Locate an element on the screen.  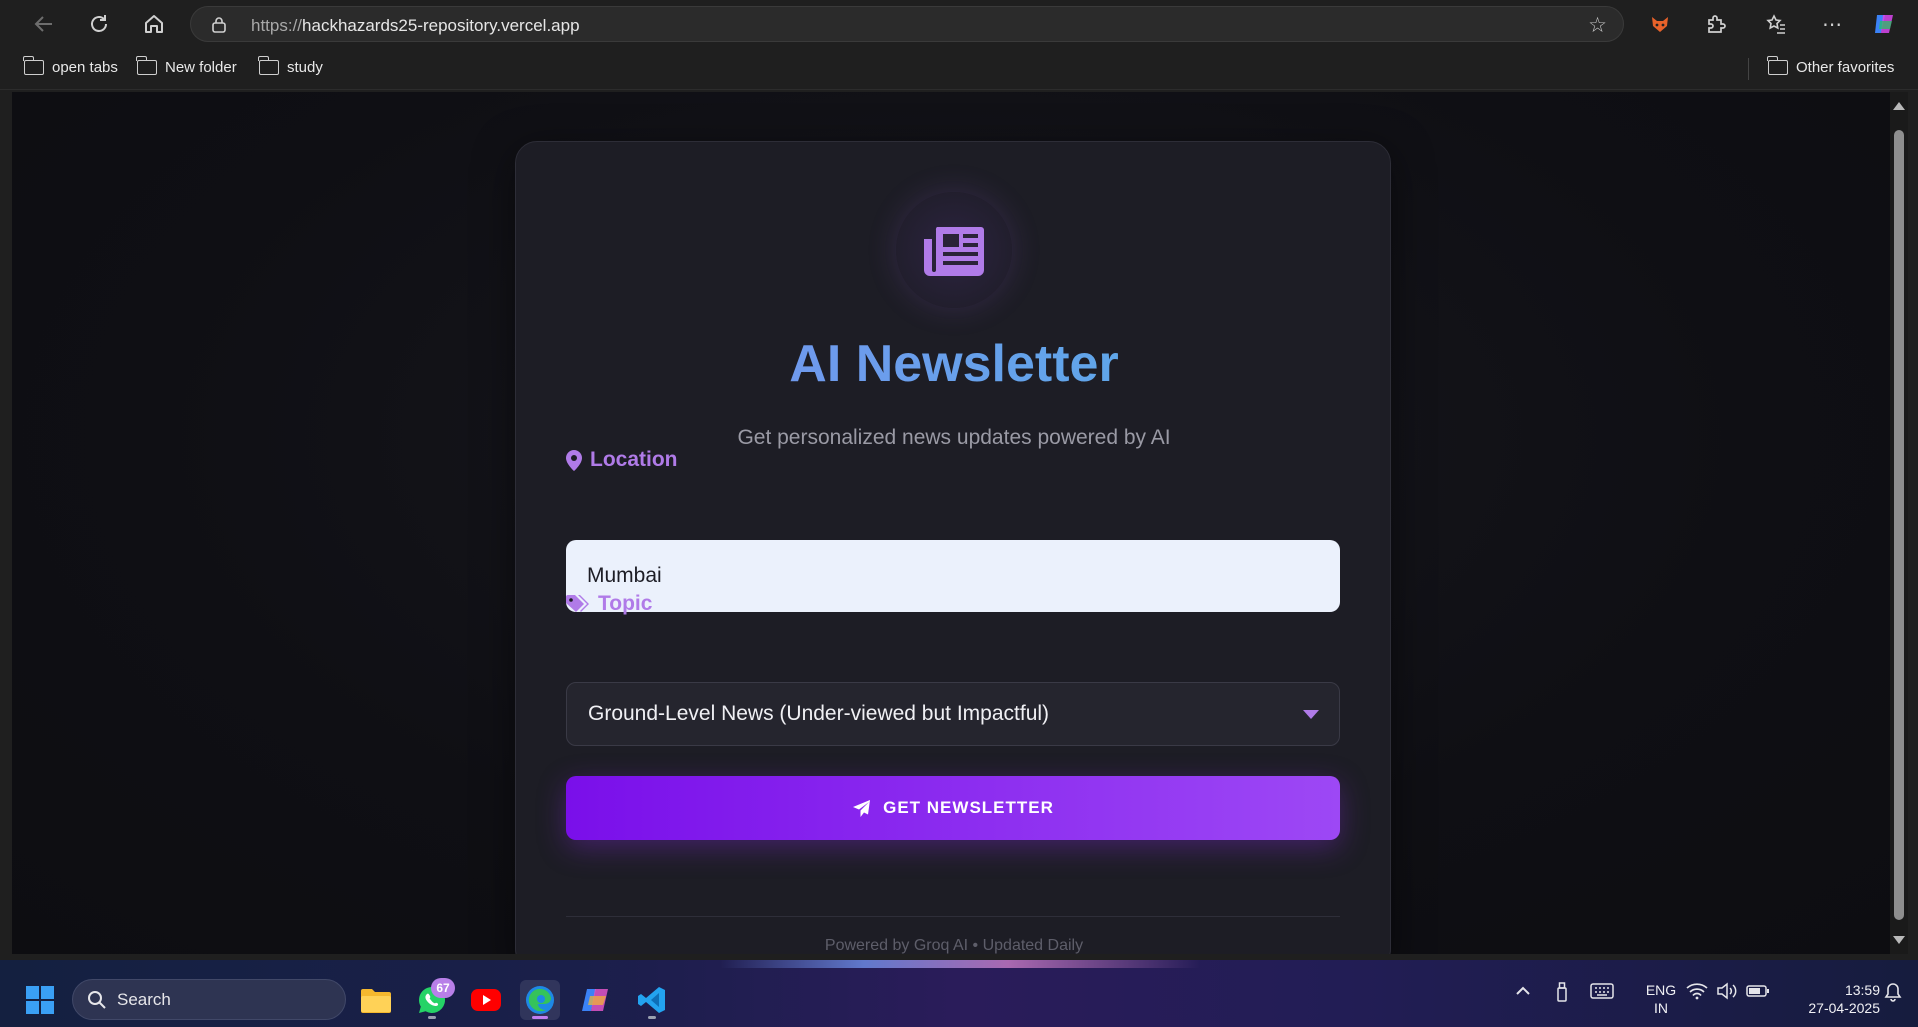
start-windows-icon is located at coordinates (40, 1000).